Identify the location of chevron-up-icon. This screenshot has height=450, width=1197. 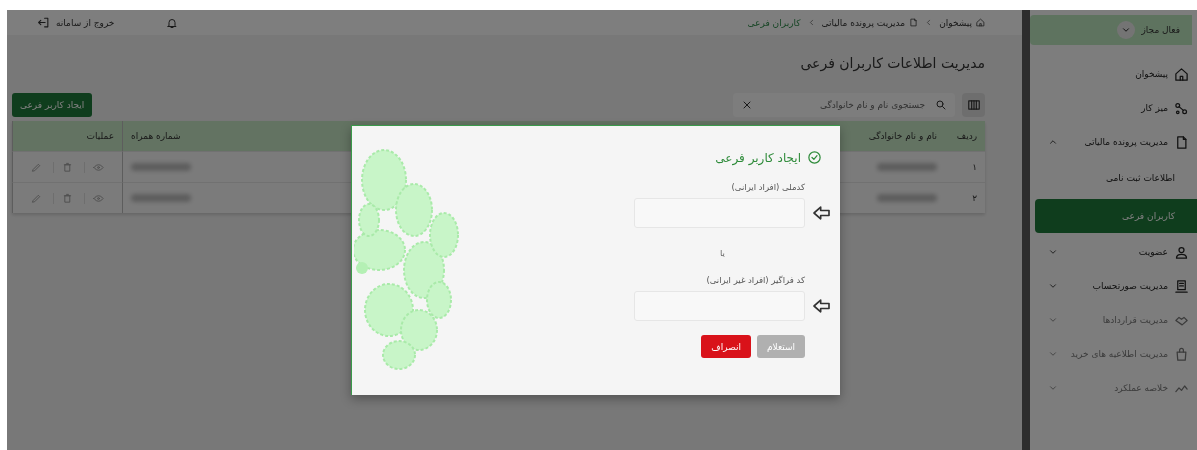
(1053, 142).